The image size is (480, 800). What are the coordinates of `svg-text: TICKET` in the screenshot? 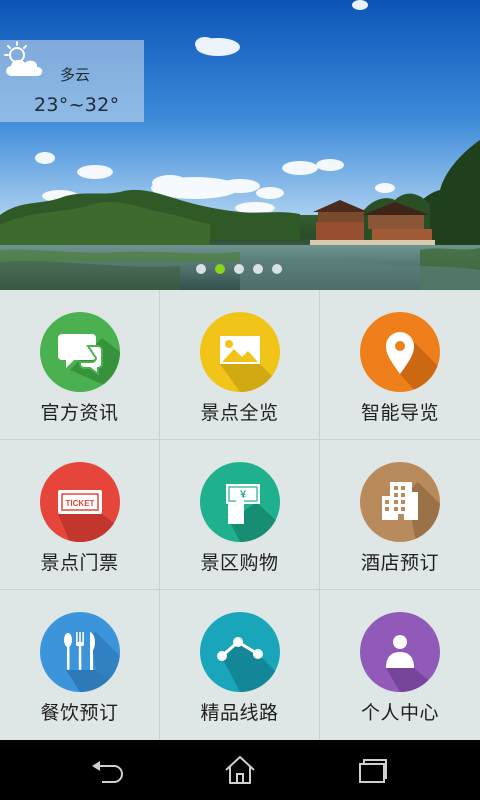 It's located at (79, 503).